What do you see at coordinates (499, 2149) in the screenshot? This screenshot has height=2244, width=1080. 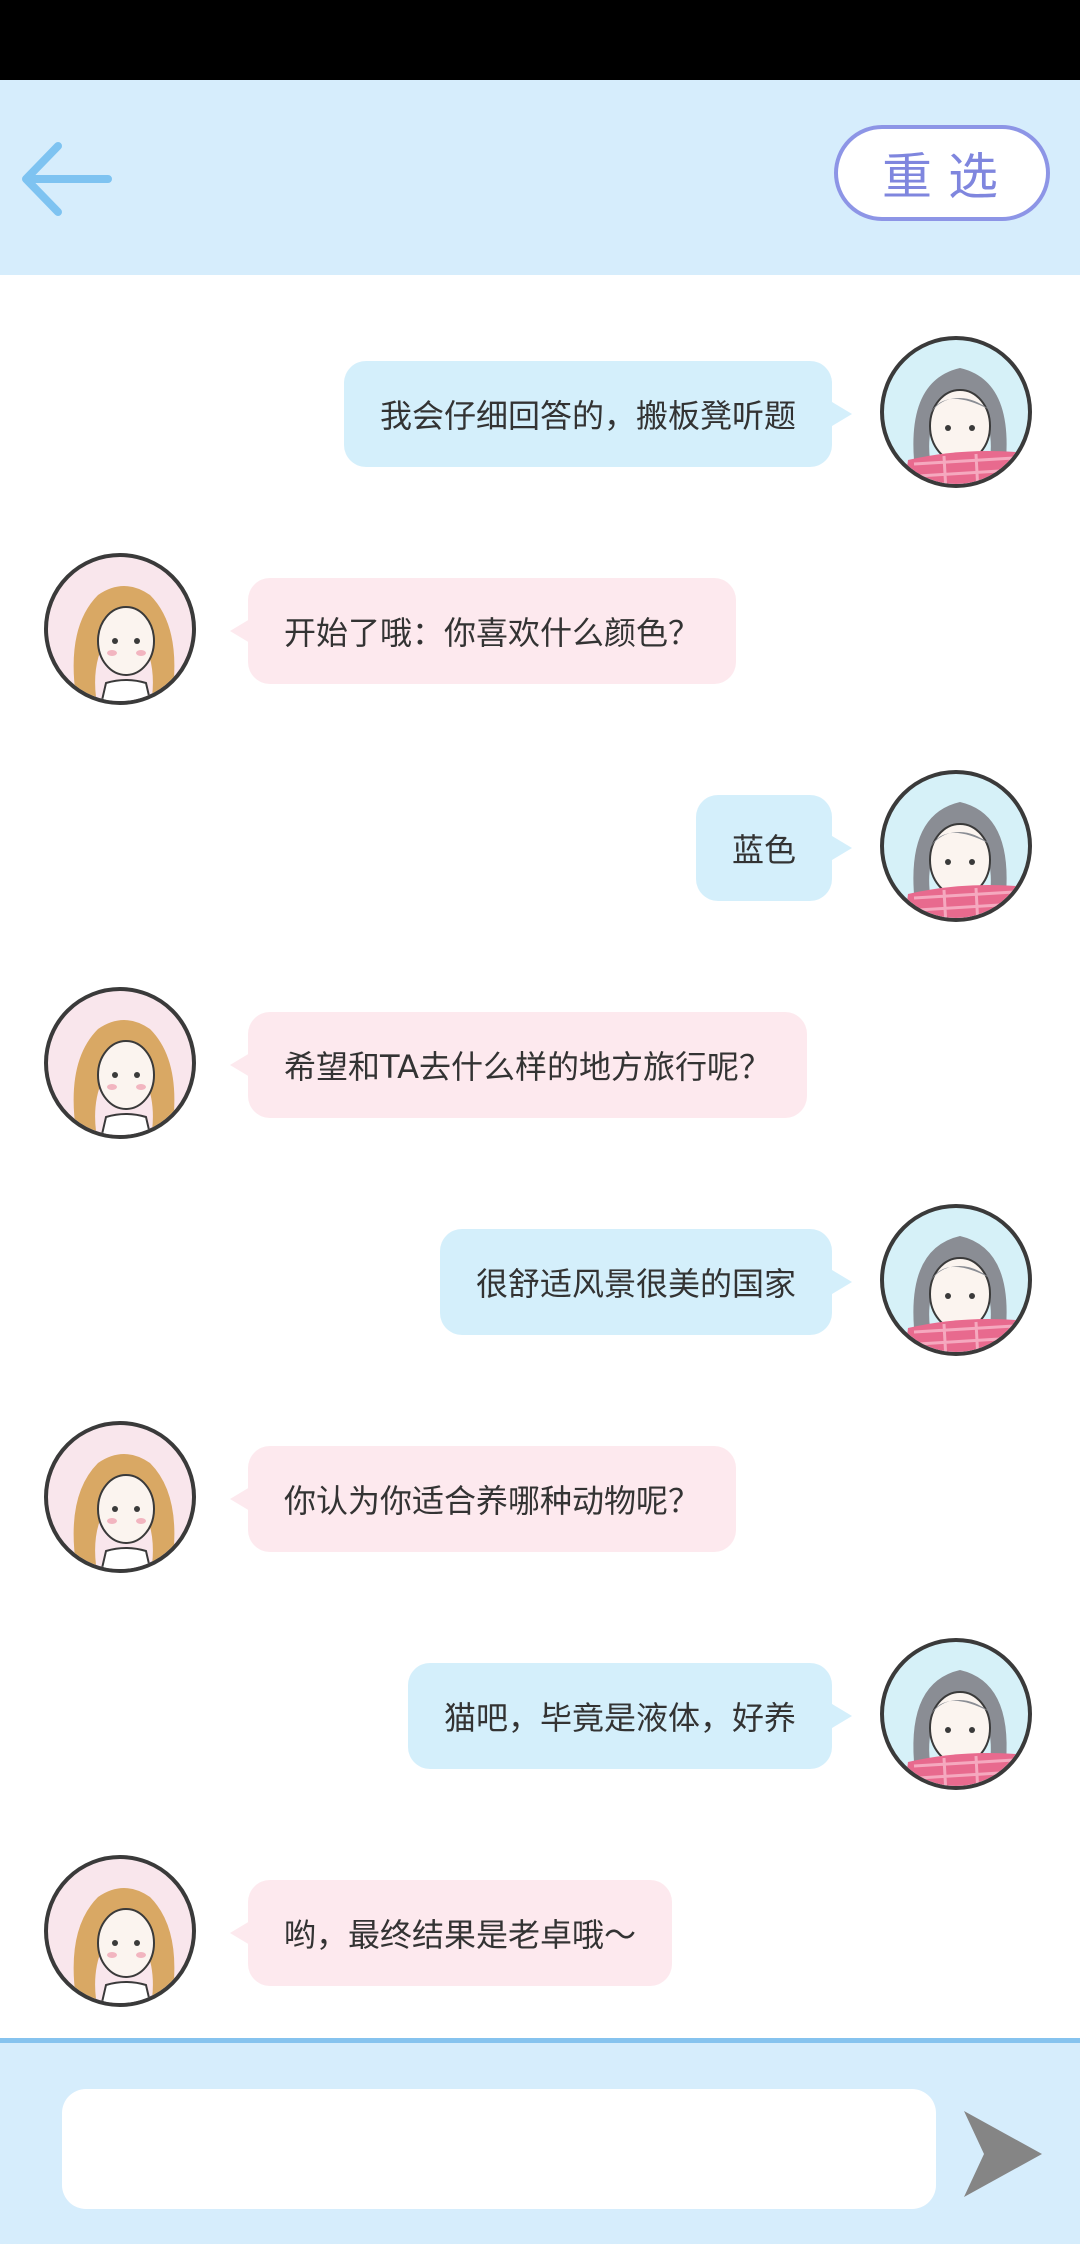 I see `message-input` at bounding box center [499, 2149].